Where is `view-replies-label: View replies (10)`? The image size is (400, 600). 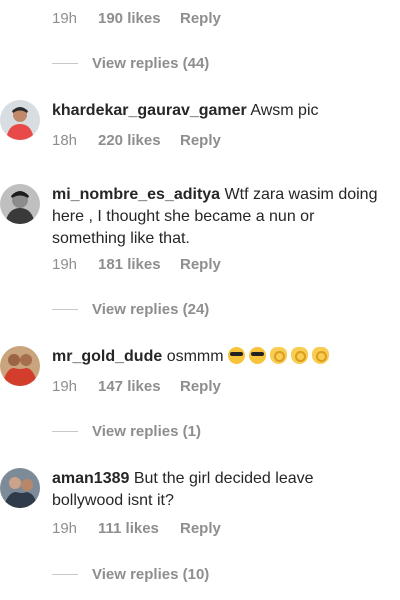 view-replies-label: View replies (10) is located at coordinates (151, 574).